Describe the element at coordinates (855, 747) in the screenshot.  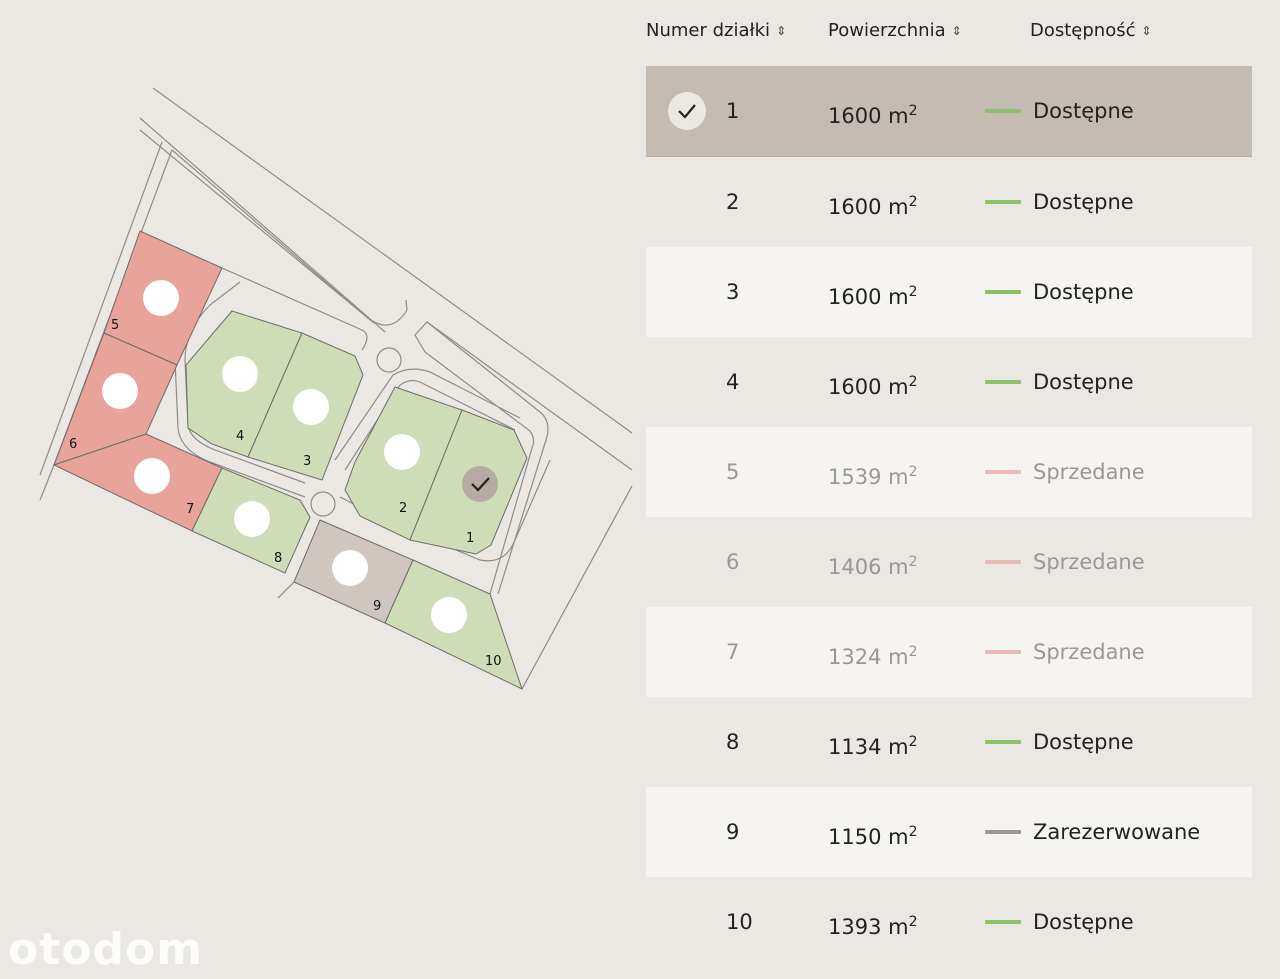
I see `area-value: 1134` at that location.